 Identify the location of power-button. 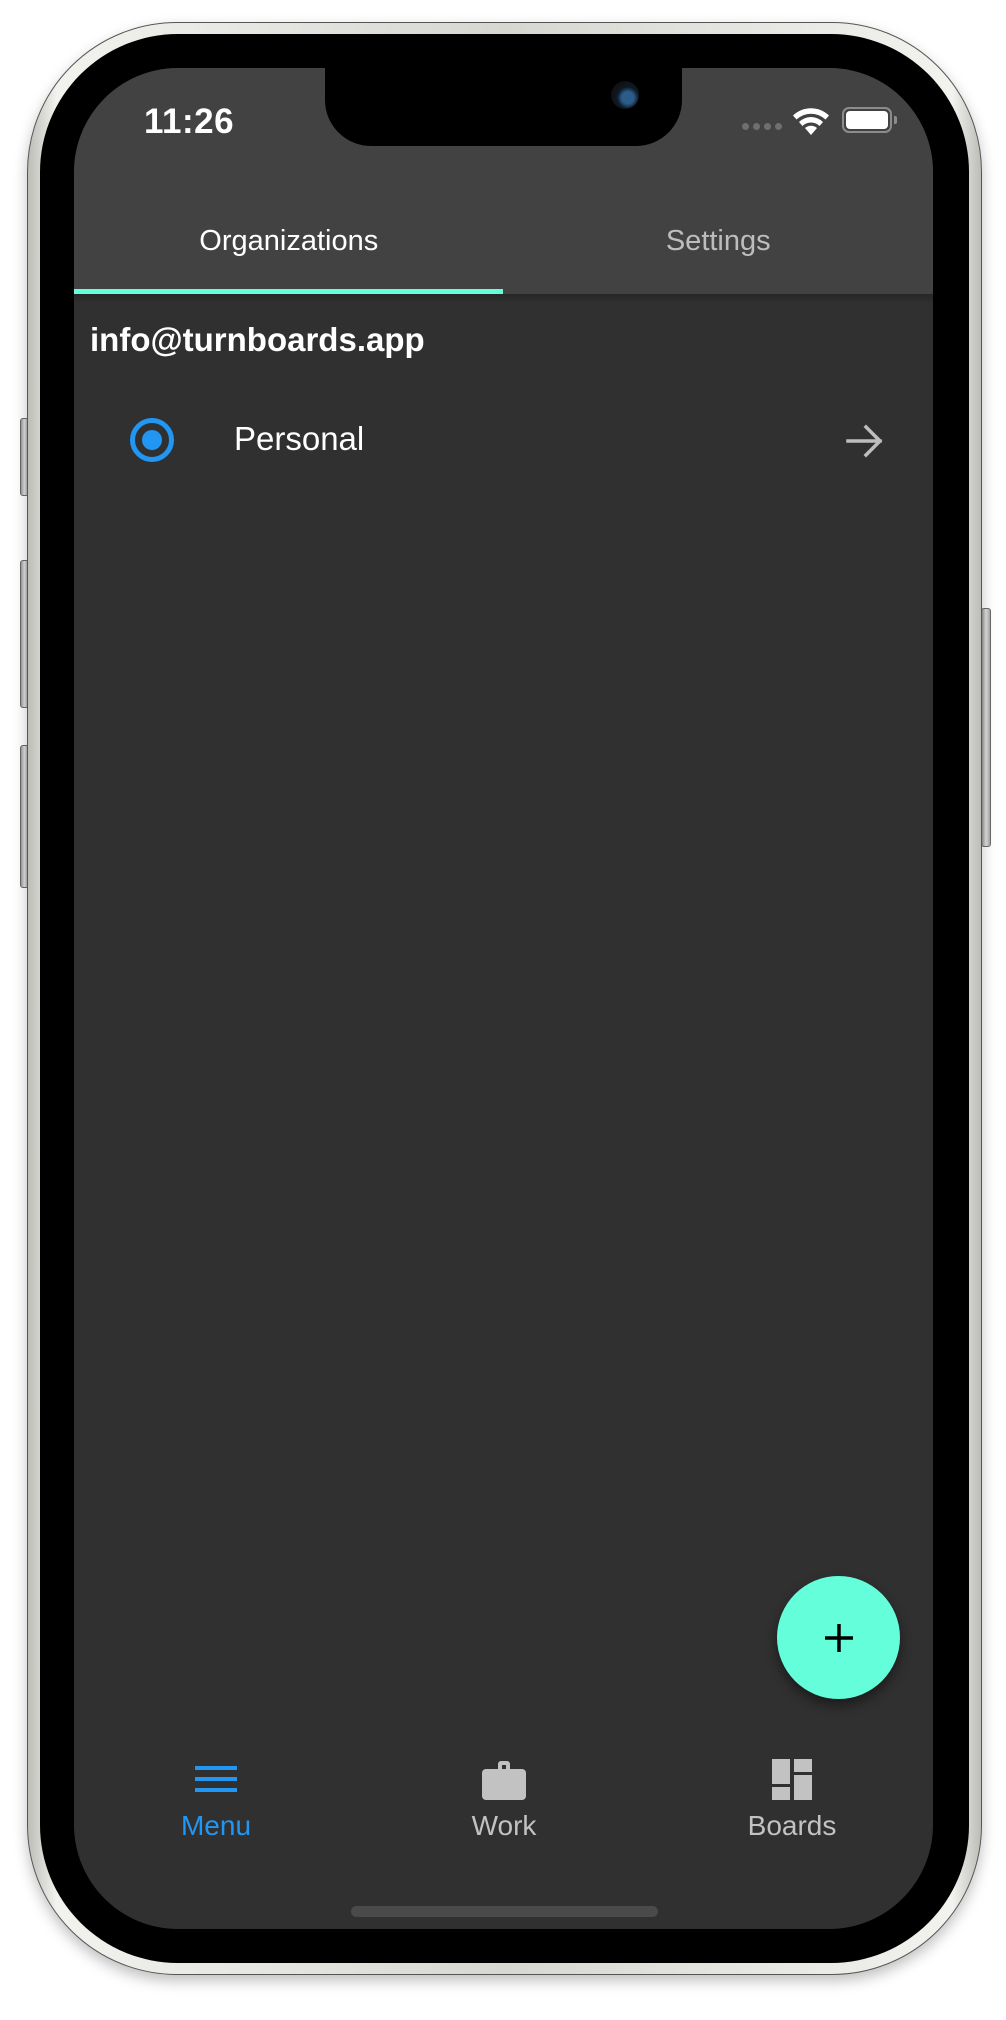
(986, 727).